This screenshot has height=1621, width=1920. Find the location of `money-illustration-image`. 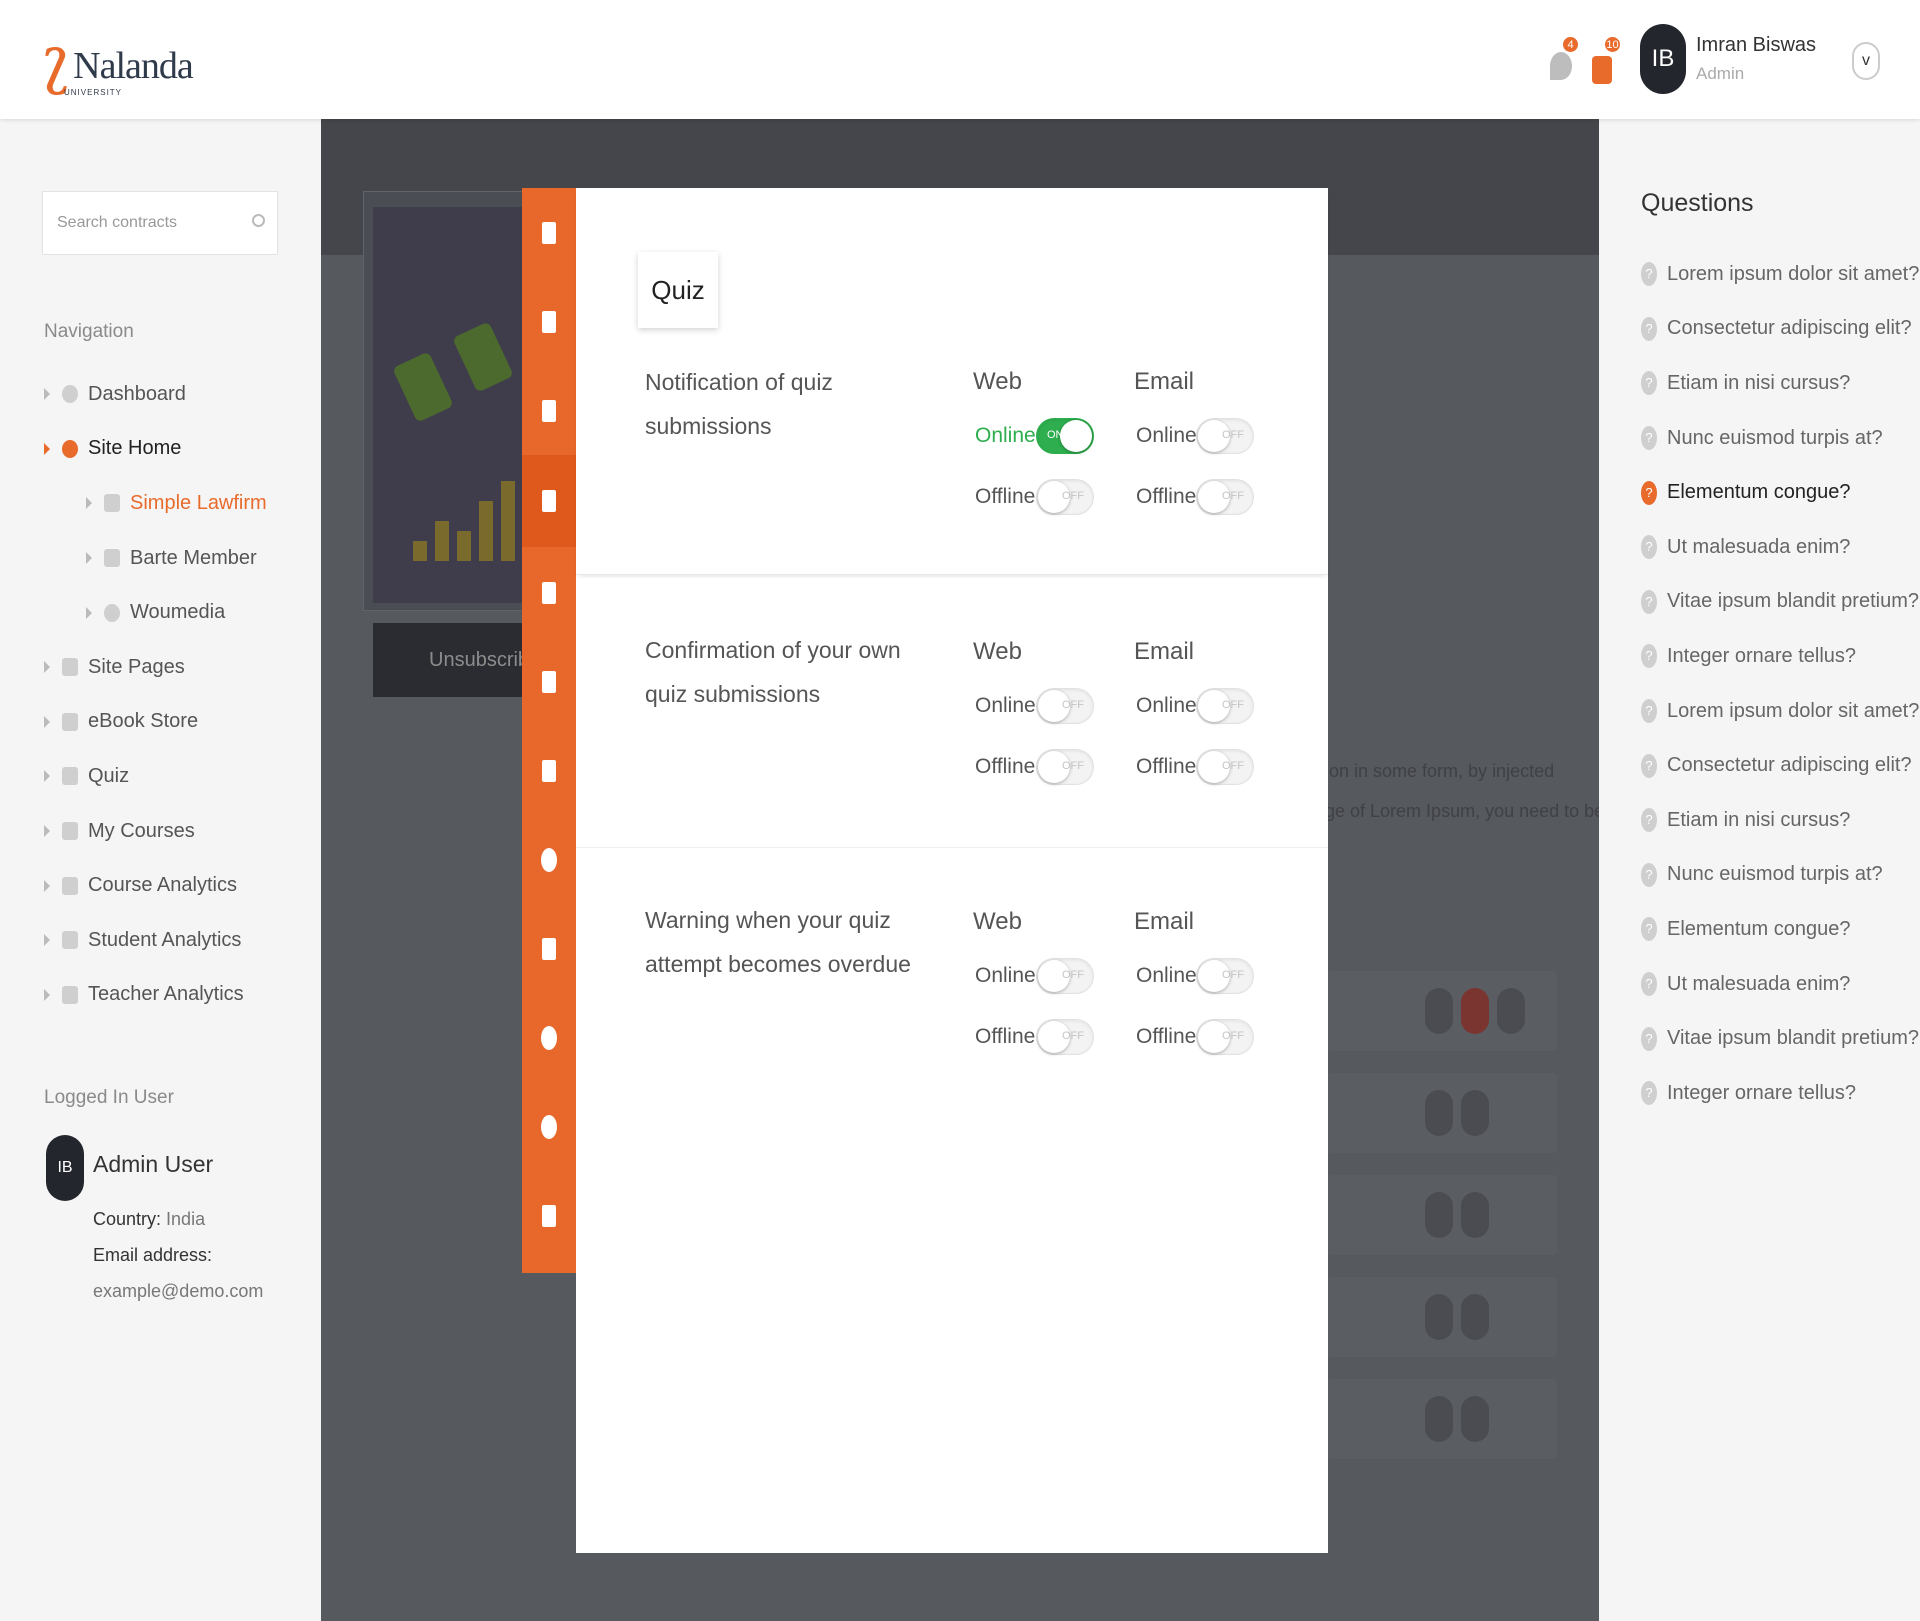

money-illustration-image is located at coordinates (453, 405).